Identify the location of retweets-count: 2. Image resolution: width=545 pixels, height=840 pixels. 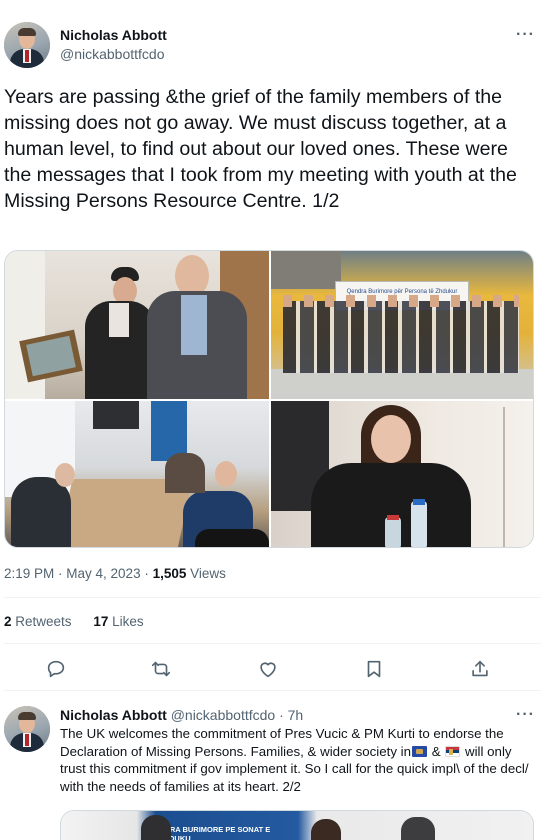
(8, 621).